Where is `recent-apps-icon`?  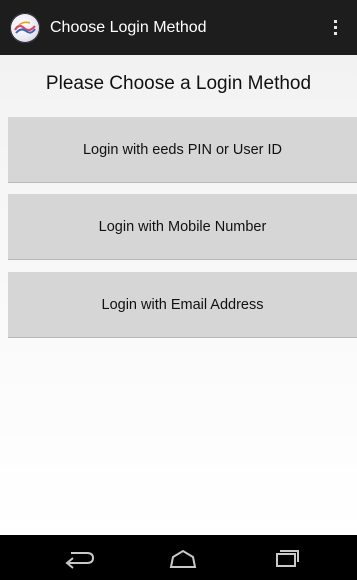
recent-apps-icon is located at coordinates (285, 558).